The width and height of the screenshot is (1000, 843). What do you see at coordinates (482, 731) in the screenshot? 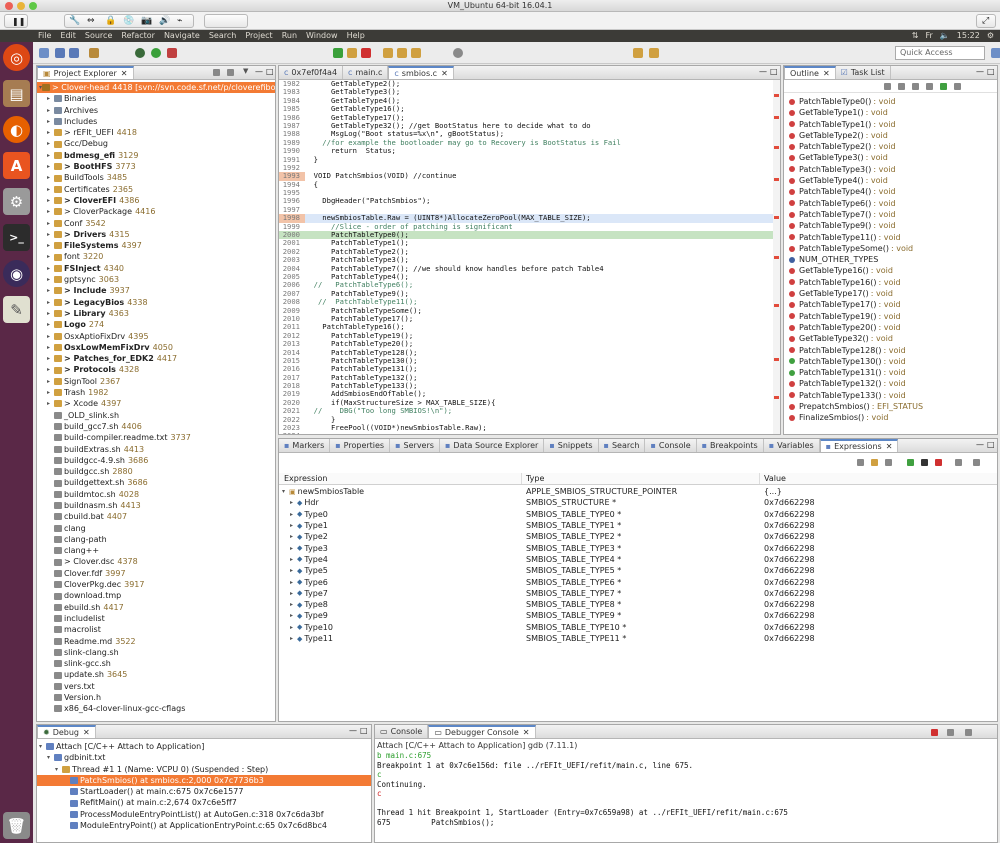
I see `tab-debugger-console: ▭ Debugger Console ✕` at bounding box center [482, 731].